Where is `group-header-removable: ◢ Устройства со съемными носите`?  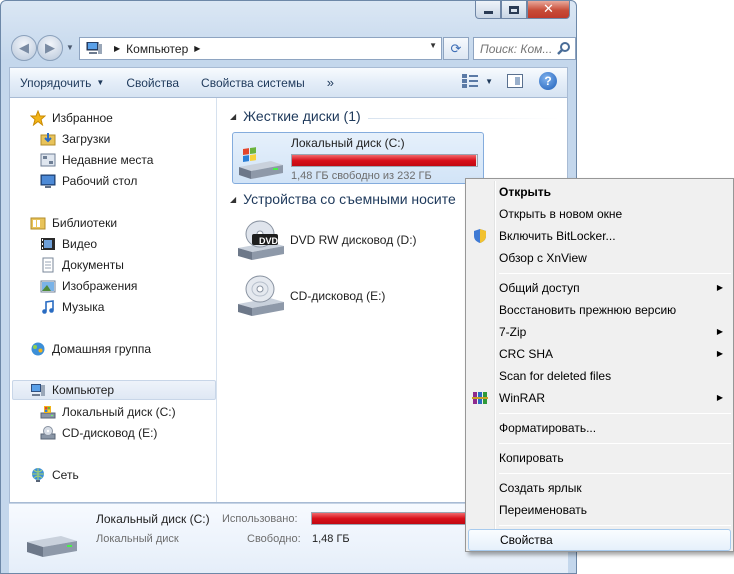
group-header-removable: ◢ Устройства со съемными носите is located at coordinates (343, 199).